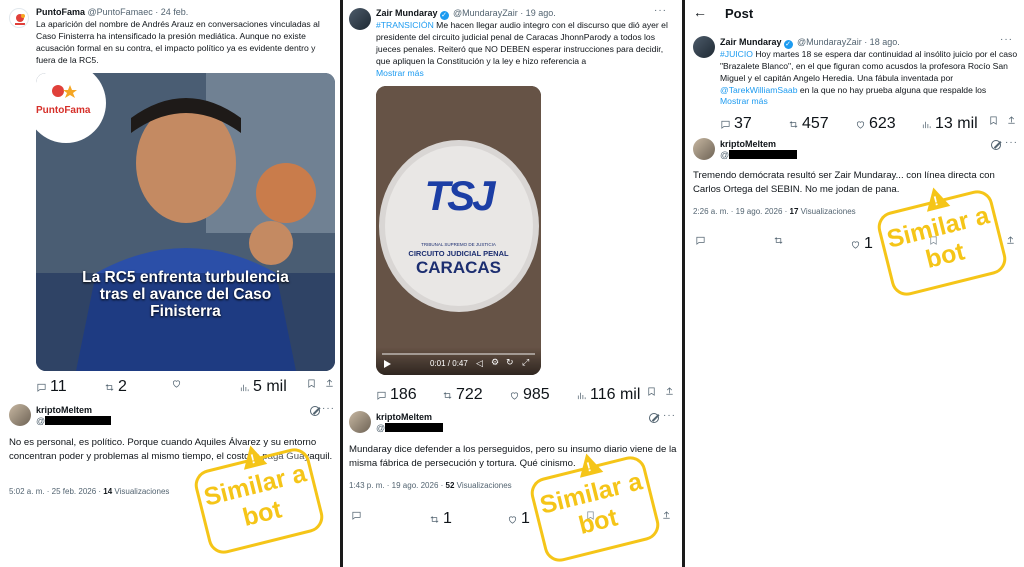 This screenshot has height=567, width=1024. Describe the element at coordinates (469, 394) in the screenshot. I see `repost-count: 722` at that location.